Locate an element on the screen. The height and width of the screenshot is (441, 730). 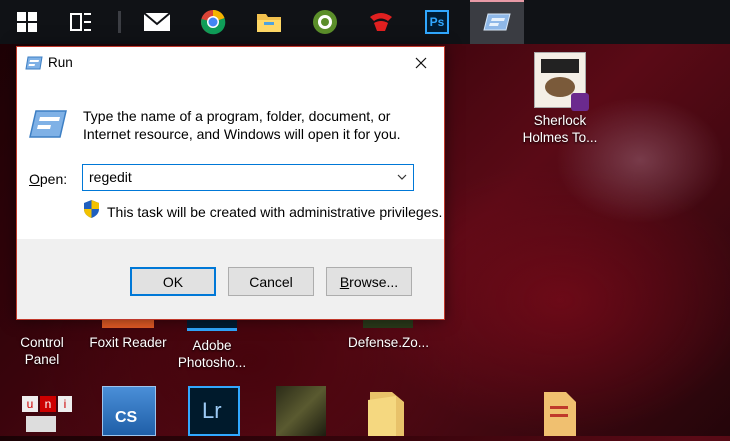
chrome-app is located at coordinates (213, 22).